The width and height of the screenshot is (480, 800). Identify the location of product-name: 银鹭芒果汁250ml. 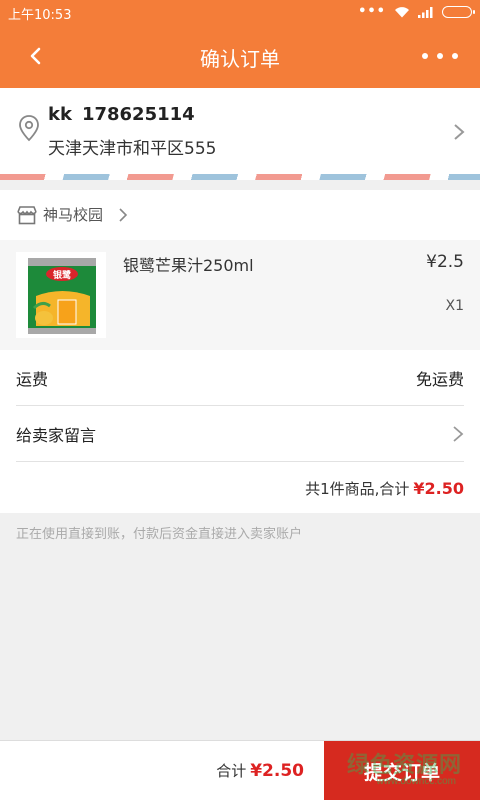
(188, 265).